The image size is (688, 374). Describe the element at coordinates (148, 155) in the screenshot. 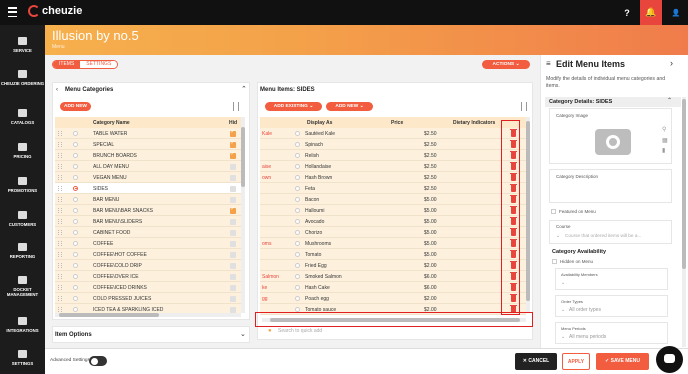

I see `category-row: BRUNCH BOARDS` at that location.